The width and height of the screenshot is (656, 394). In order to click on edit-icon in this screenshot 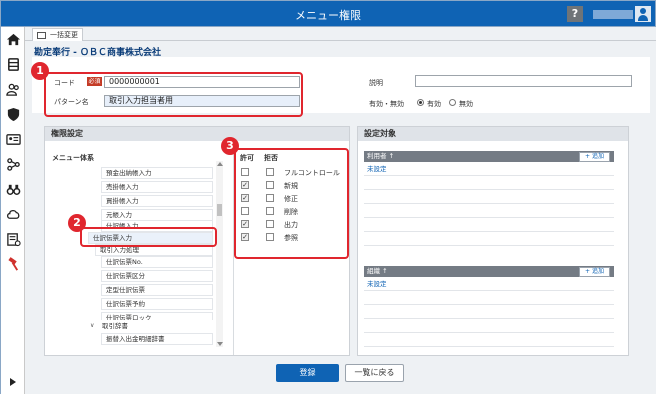, I will do `click(41, 35)`.